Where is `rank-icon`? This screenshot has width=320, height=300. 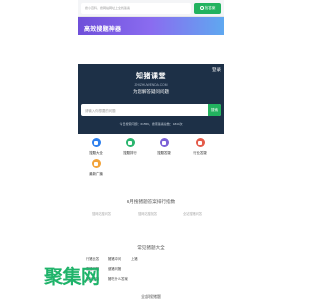 rank-icon is located at coordinates (130, 142).